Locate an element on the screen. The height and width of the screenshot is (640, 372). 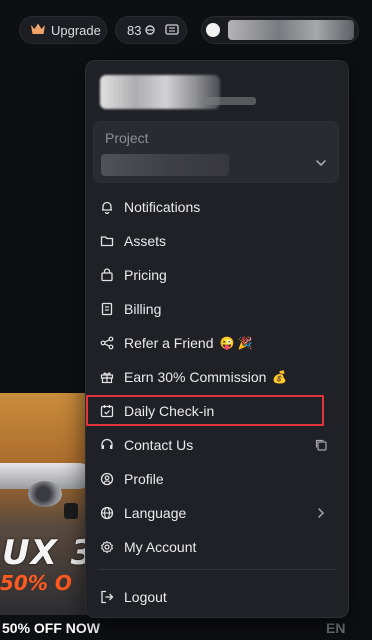
menu-item-label: Contact Us is located at coordinates (159, 445).